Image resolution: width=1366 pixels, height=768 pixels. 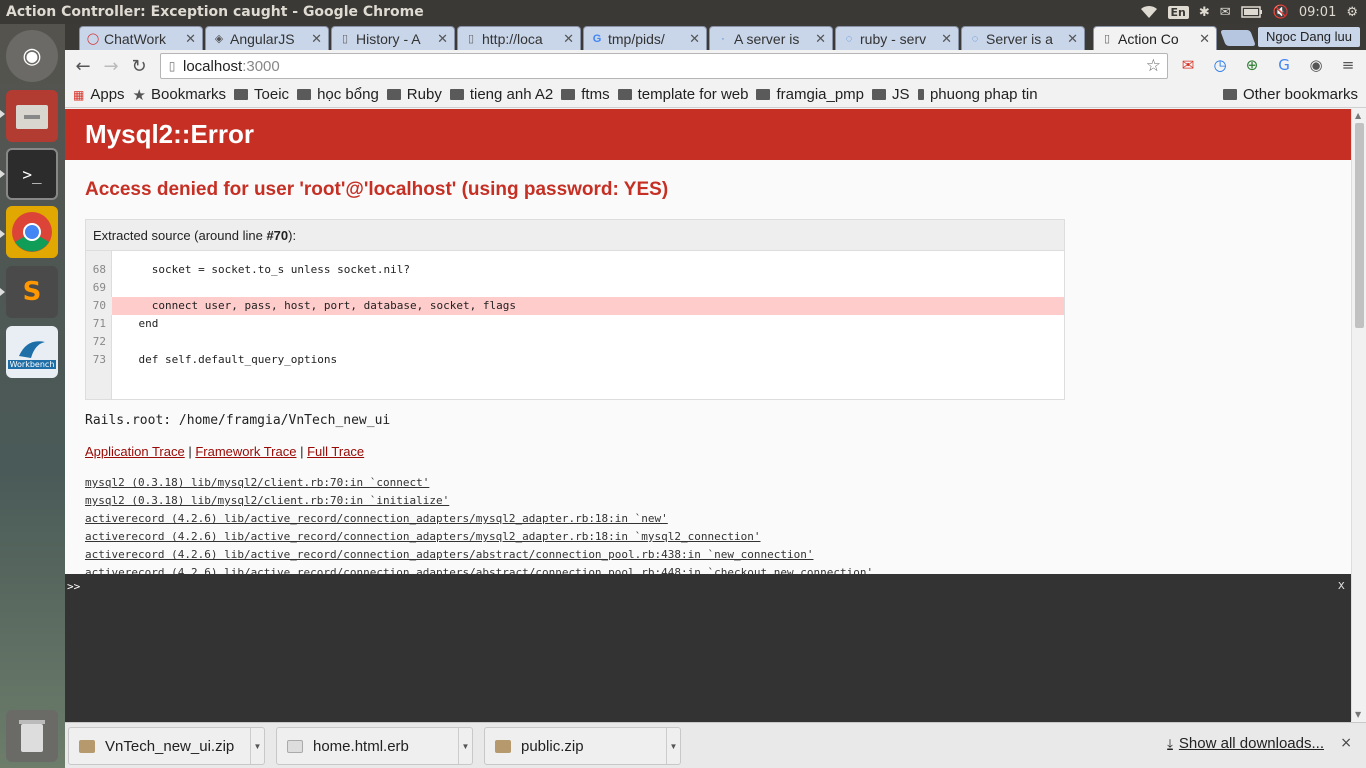 What do you see at coordinates (414, 94) in the screenshot?
I see `bookmark-folder-ruby: Ruby` at bounding box center [414, 94].